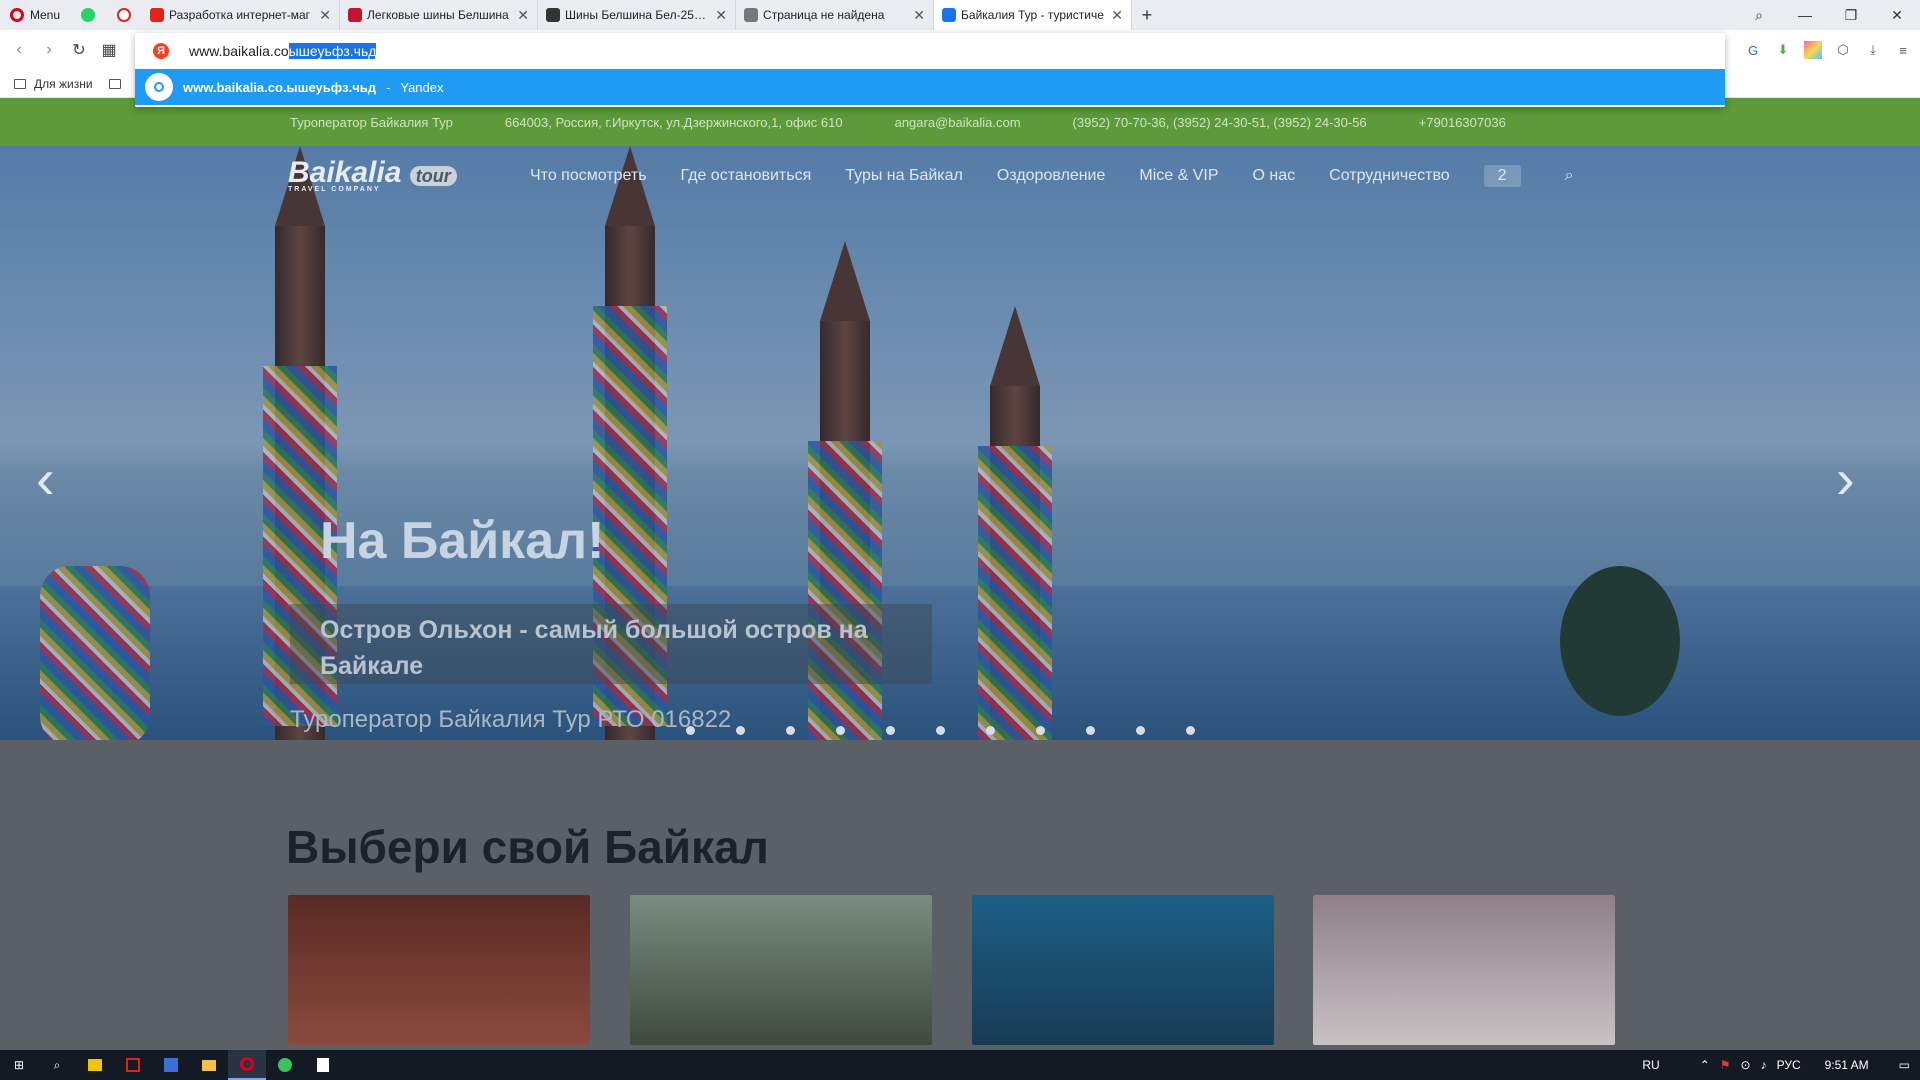 This screenshot has height=1080, width=1920. Describe the element at coordinates (422, 87) in the screenshot. I see `suggestion-engine: Yandex` at that location.